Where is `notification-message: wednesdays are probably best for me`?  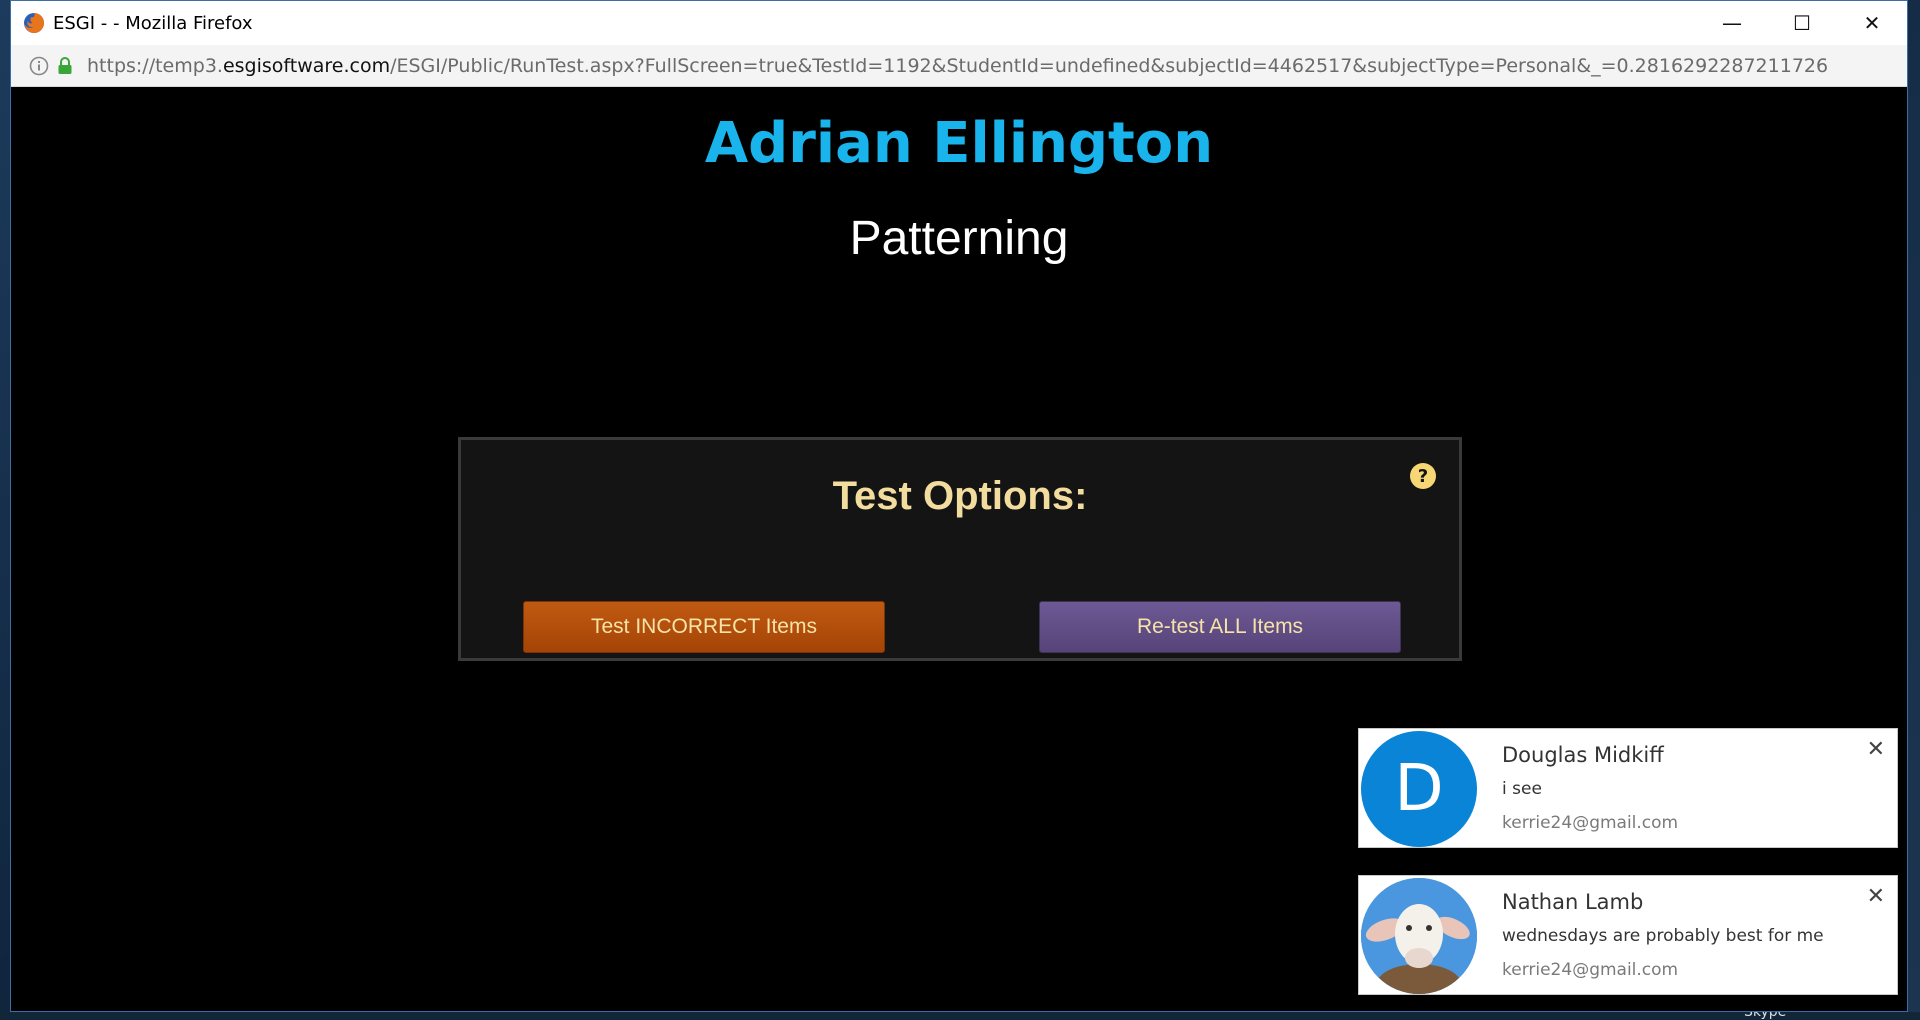
notification-message: wednesdays are probably best for me is located at coordinates (1663, 936).